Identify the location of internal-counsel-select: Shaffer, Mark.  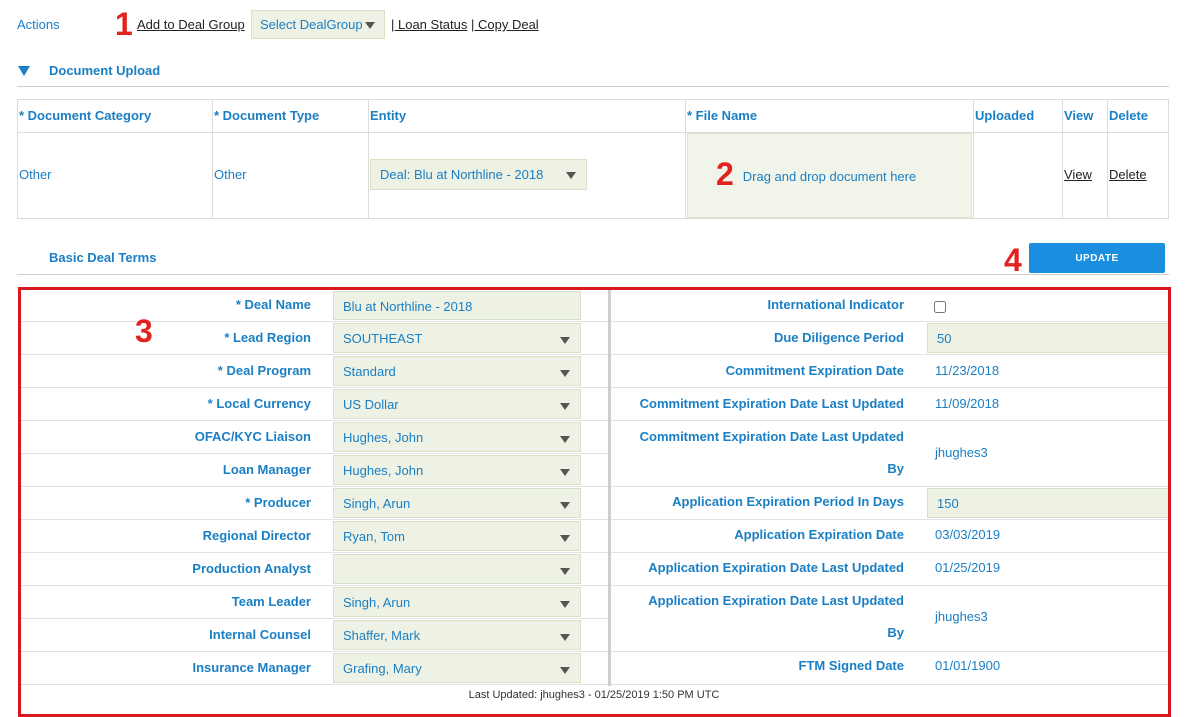
(457, 635).